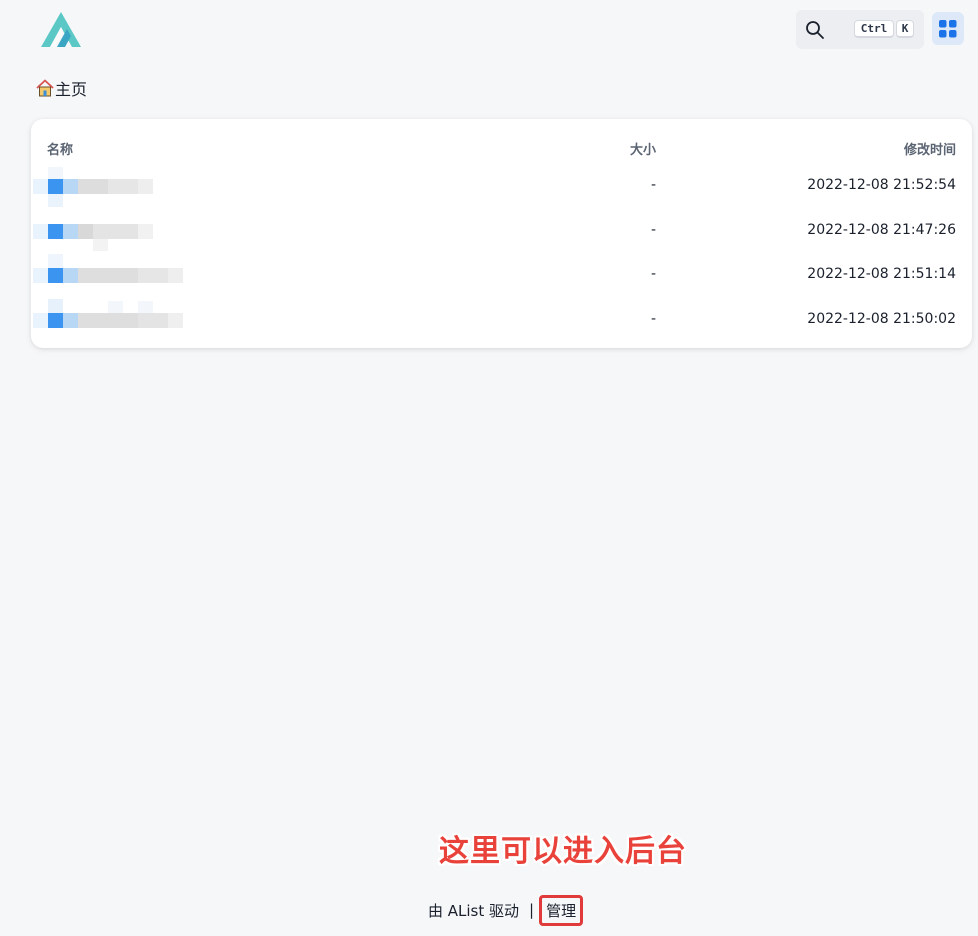 The height and width of the screenshot is (936, 978). What do you see at coordinates (501, 276) in the screenshot?
I see `table-row: - 2022-12-08 21:51:14` at bounding box center [501, 276].